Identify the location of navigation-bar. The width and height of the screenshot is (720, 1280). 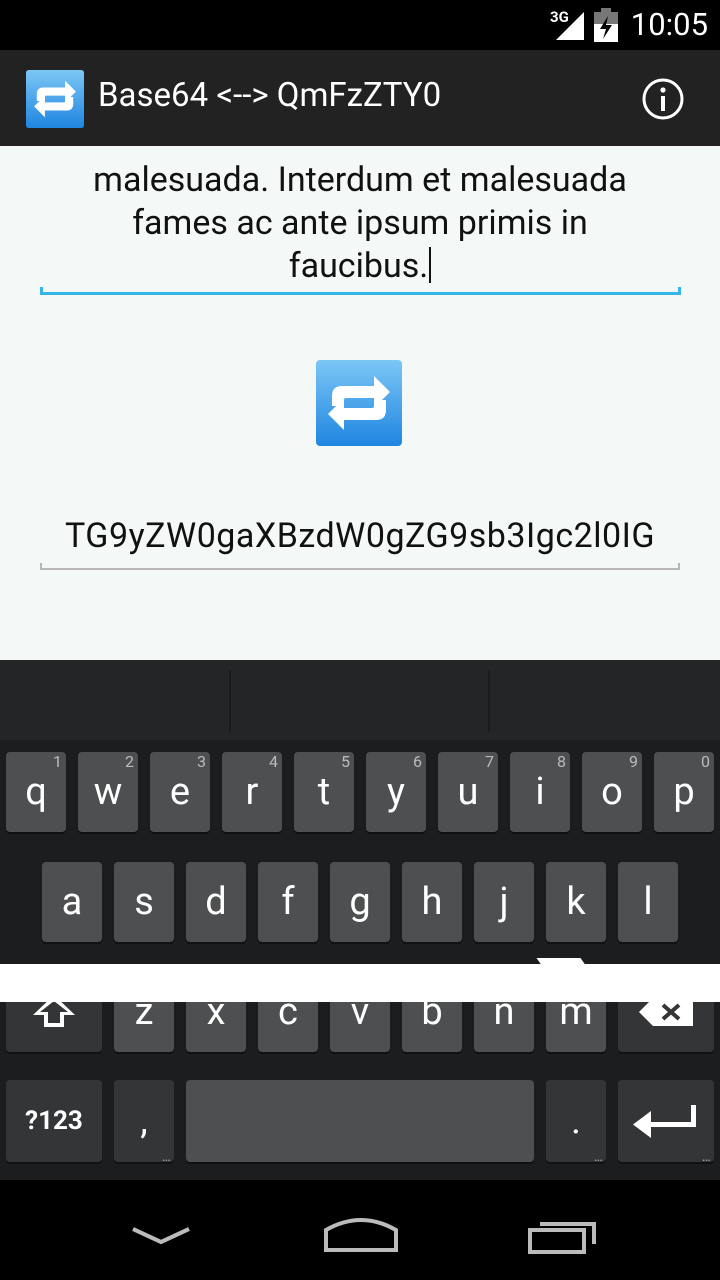
(360, 1230).